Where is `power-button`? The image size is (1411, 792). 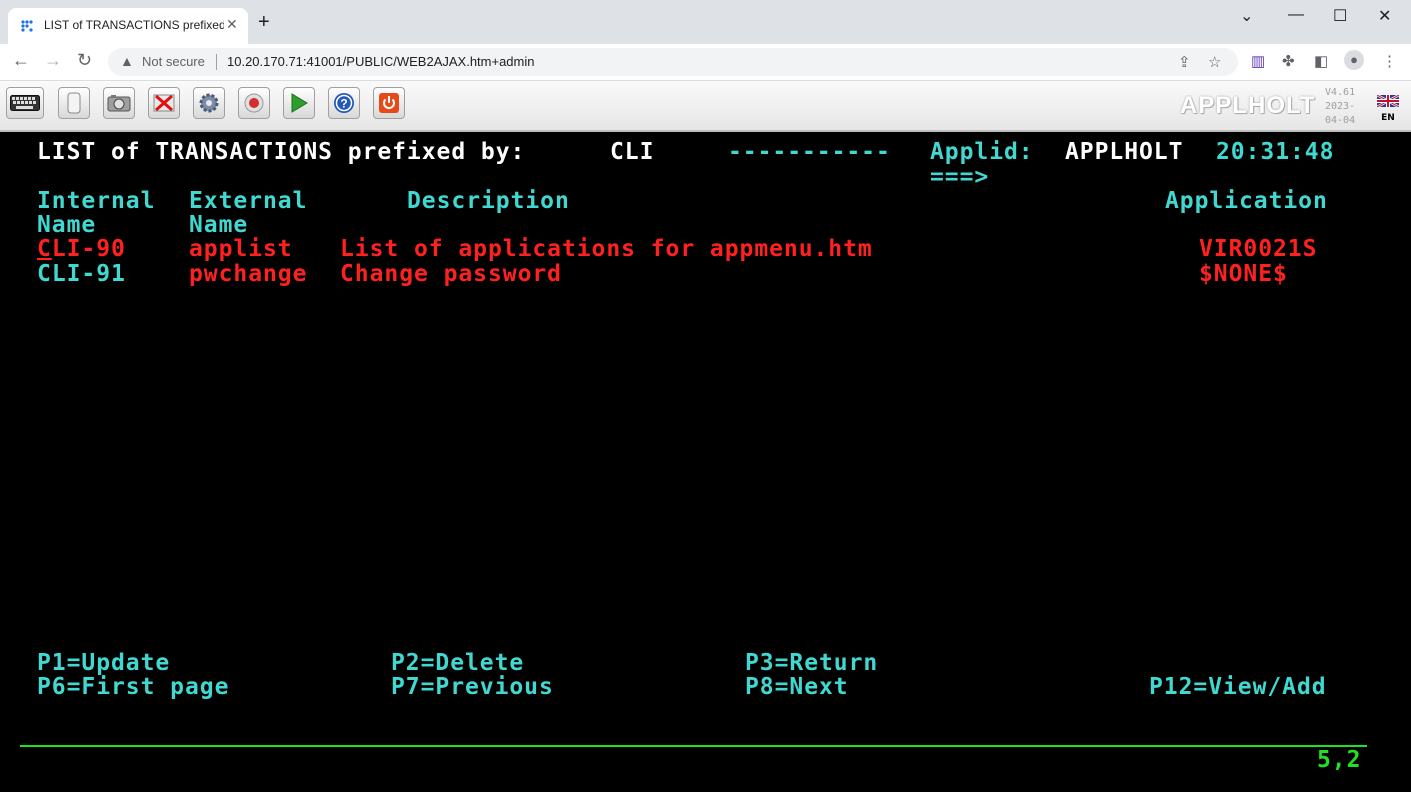 power-button is located at coordinates (389, 103).